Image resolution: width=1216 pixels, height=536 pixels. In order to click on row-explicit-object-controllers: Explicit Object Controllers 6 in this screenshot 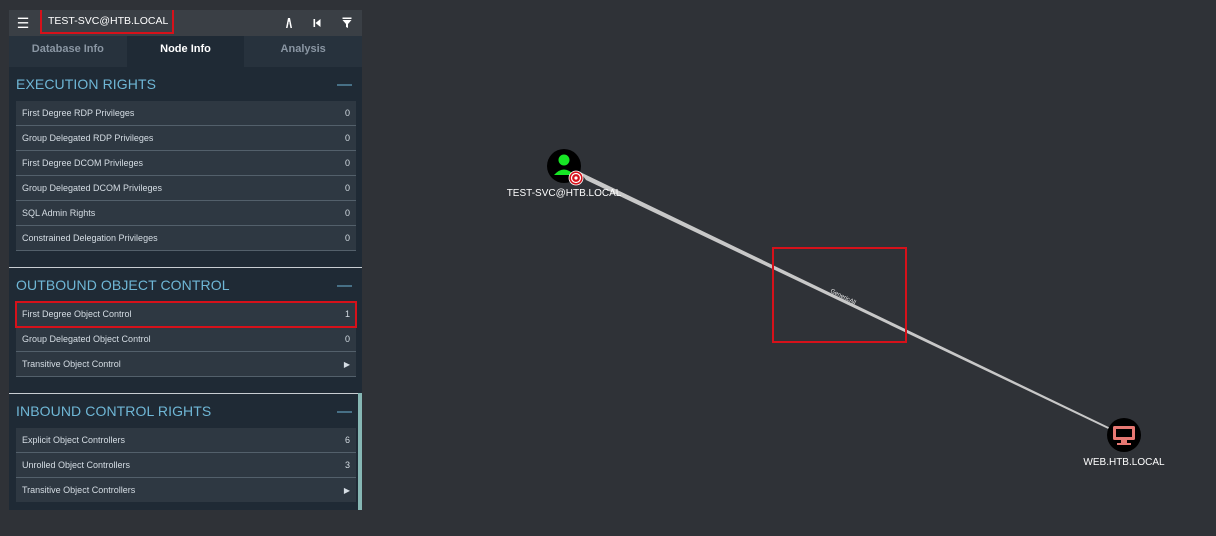, I will do `click(186, 440)`.